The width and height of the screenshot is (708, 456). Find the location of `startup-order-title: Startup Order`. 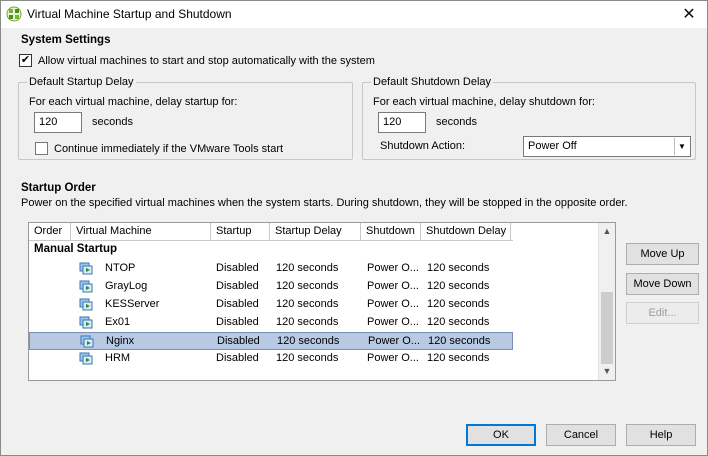

startup-order-title: Startup Order is located at coordinates (58, 188).